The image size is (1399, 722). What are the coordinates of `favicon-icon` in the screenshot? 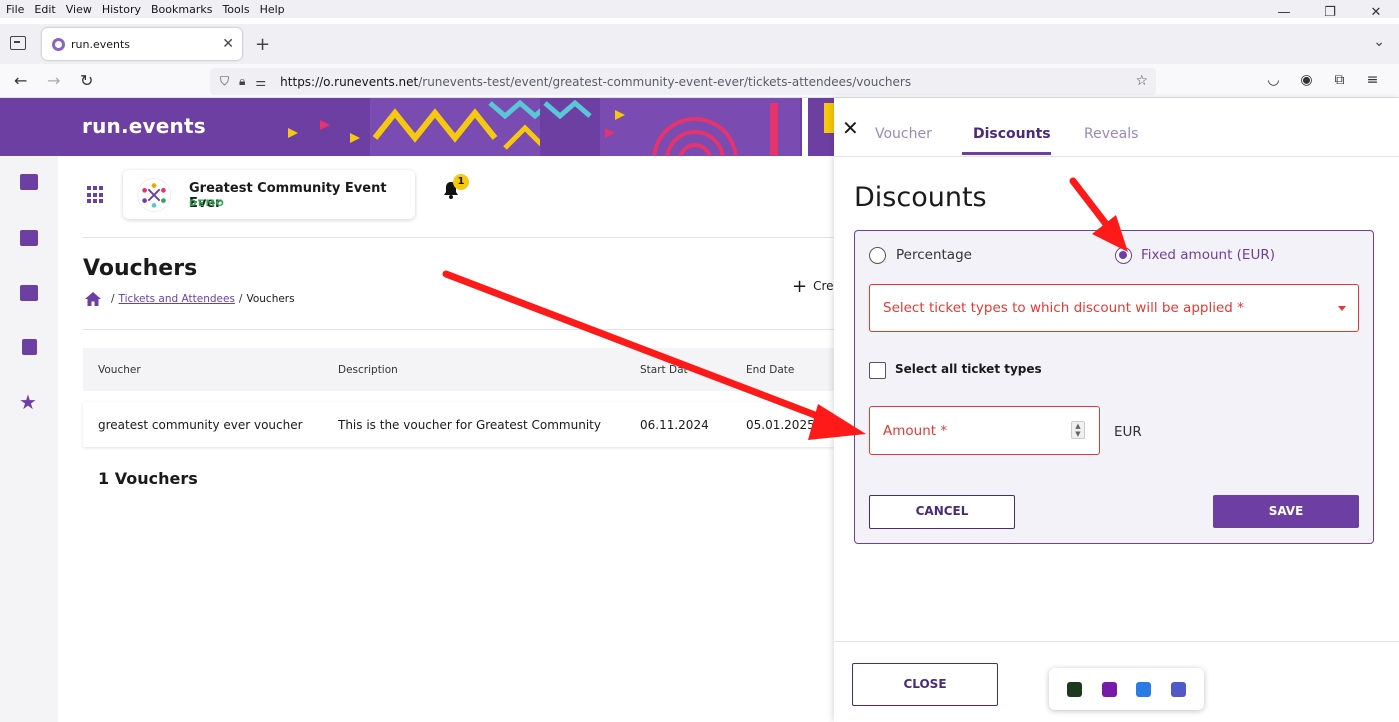 It's located at (58, 44).